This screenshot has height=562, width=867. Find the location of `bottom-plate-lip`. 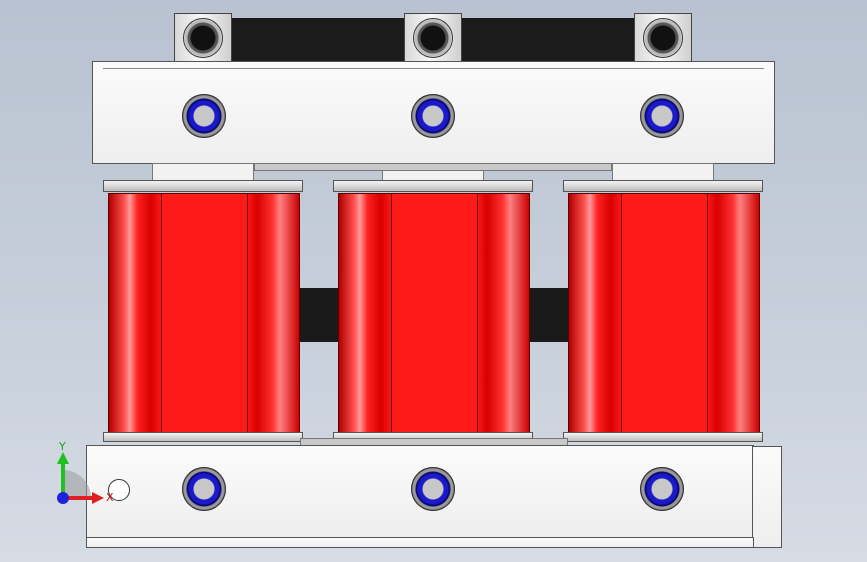

bottom-plate-lip is located at coordinates (420, 542).